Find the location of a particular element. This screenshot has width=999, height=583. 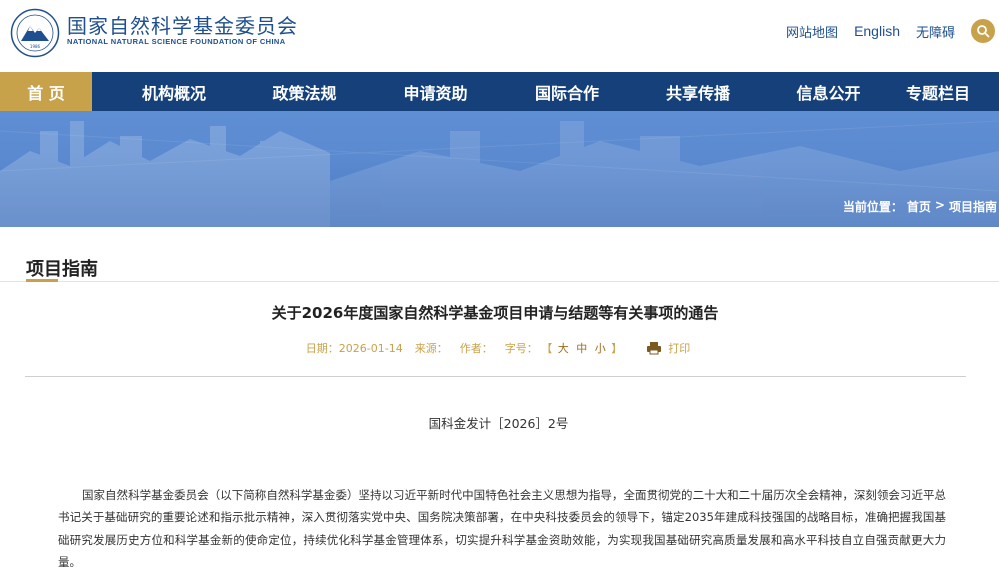

meta-author-label: 作者： is located at coordinates (476, 348).